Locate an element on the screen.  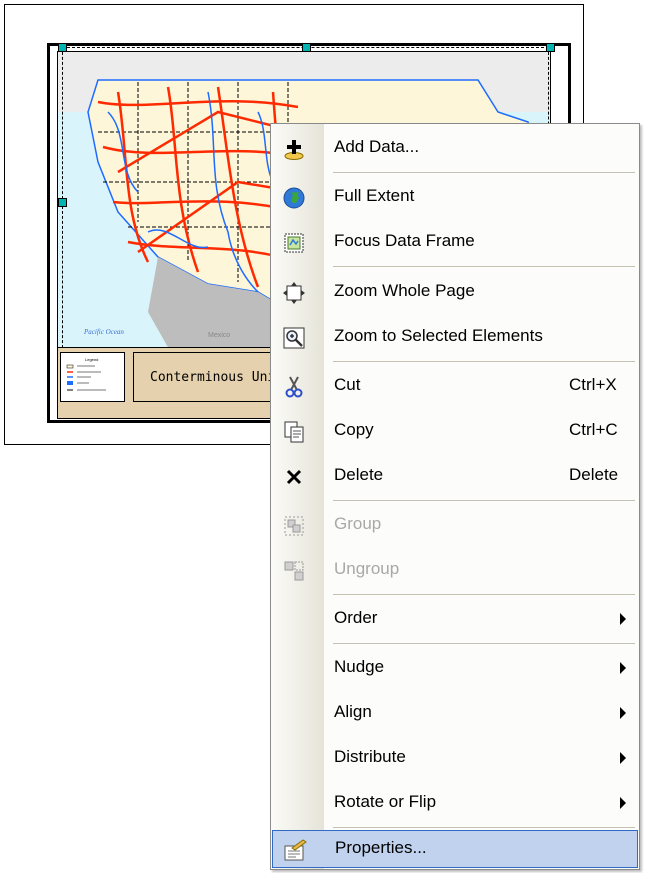
selection-handle-top-center is located at coordinates (306, 47).